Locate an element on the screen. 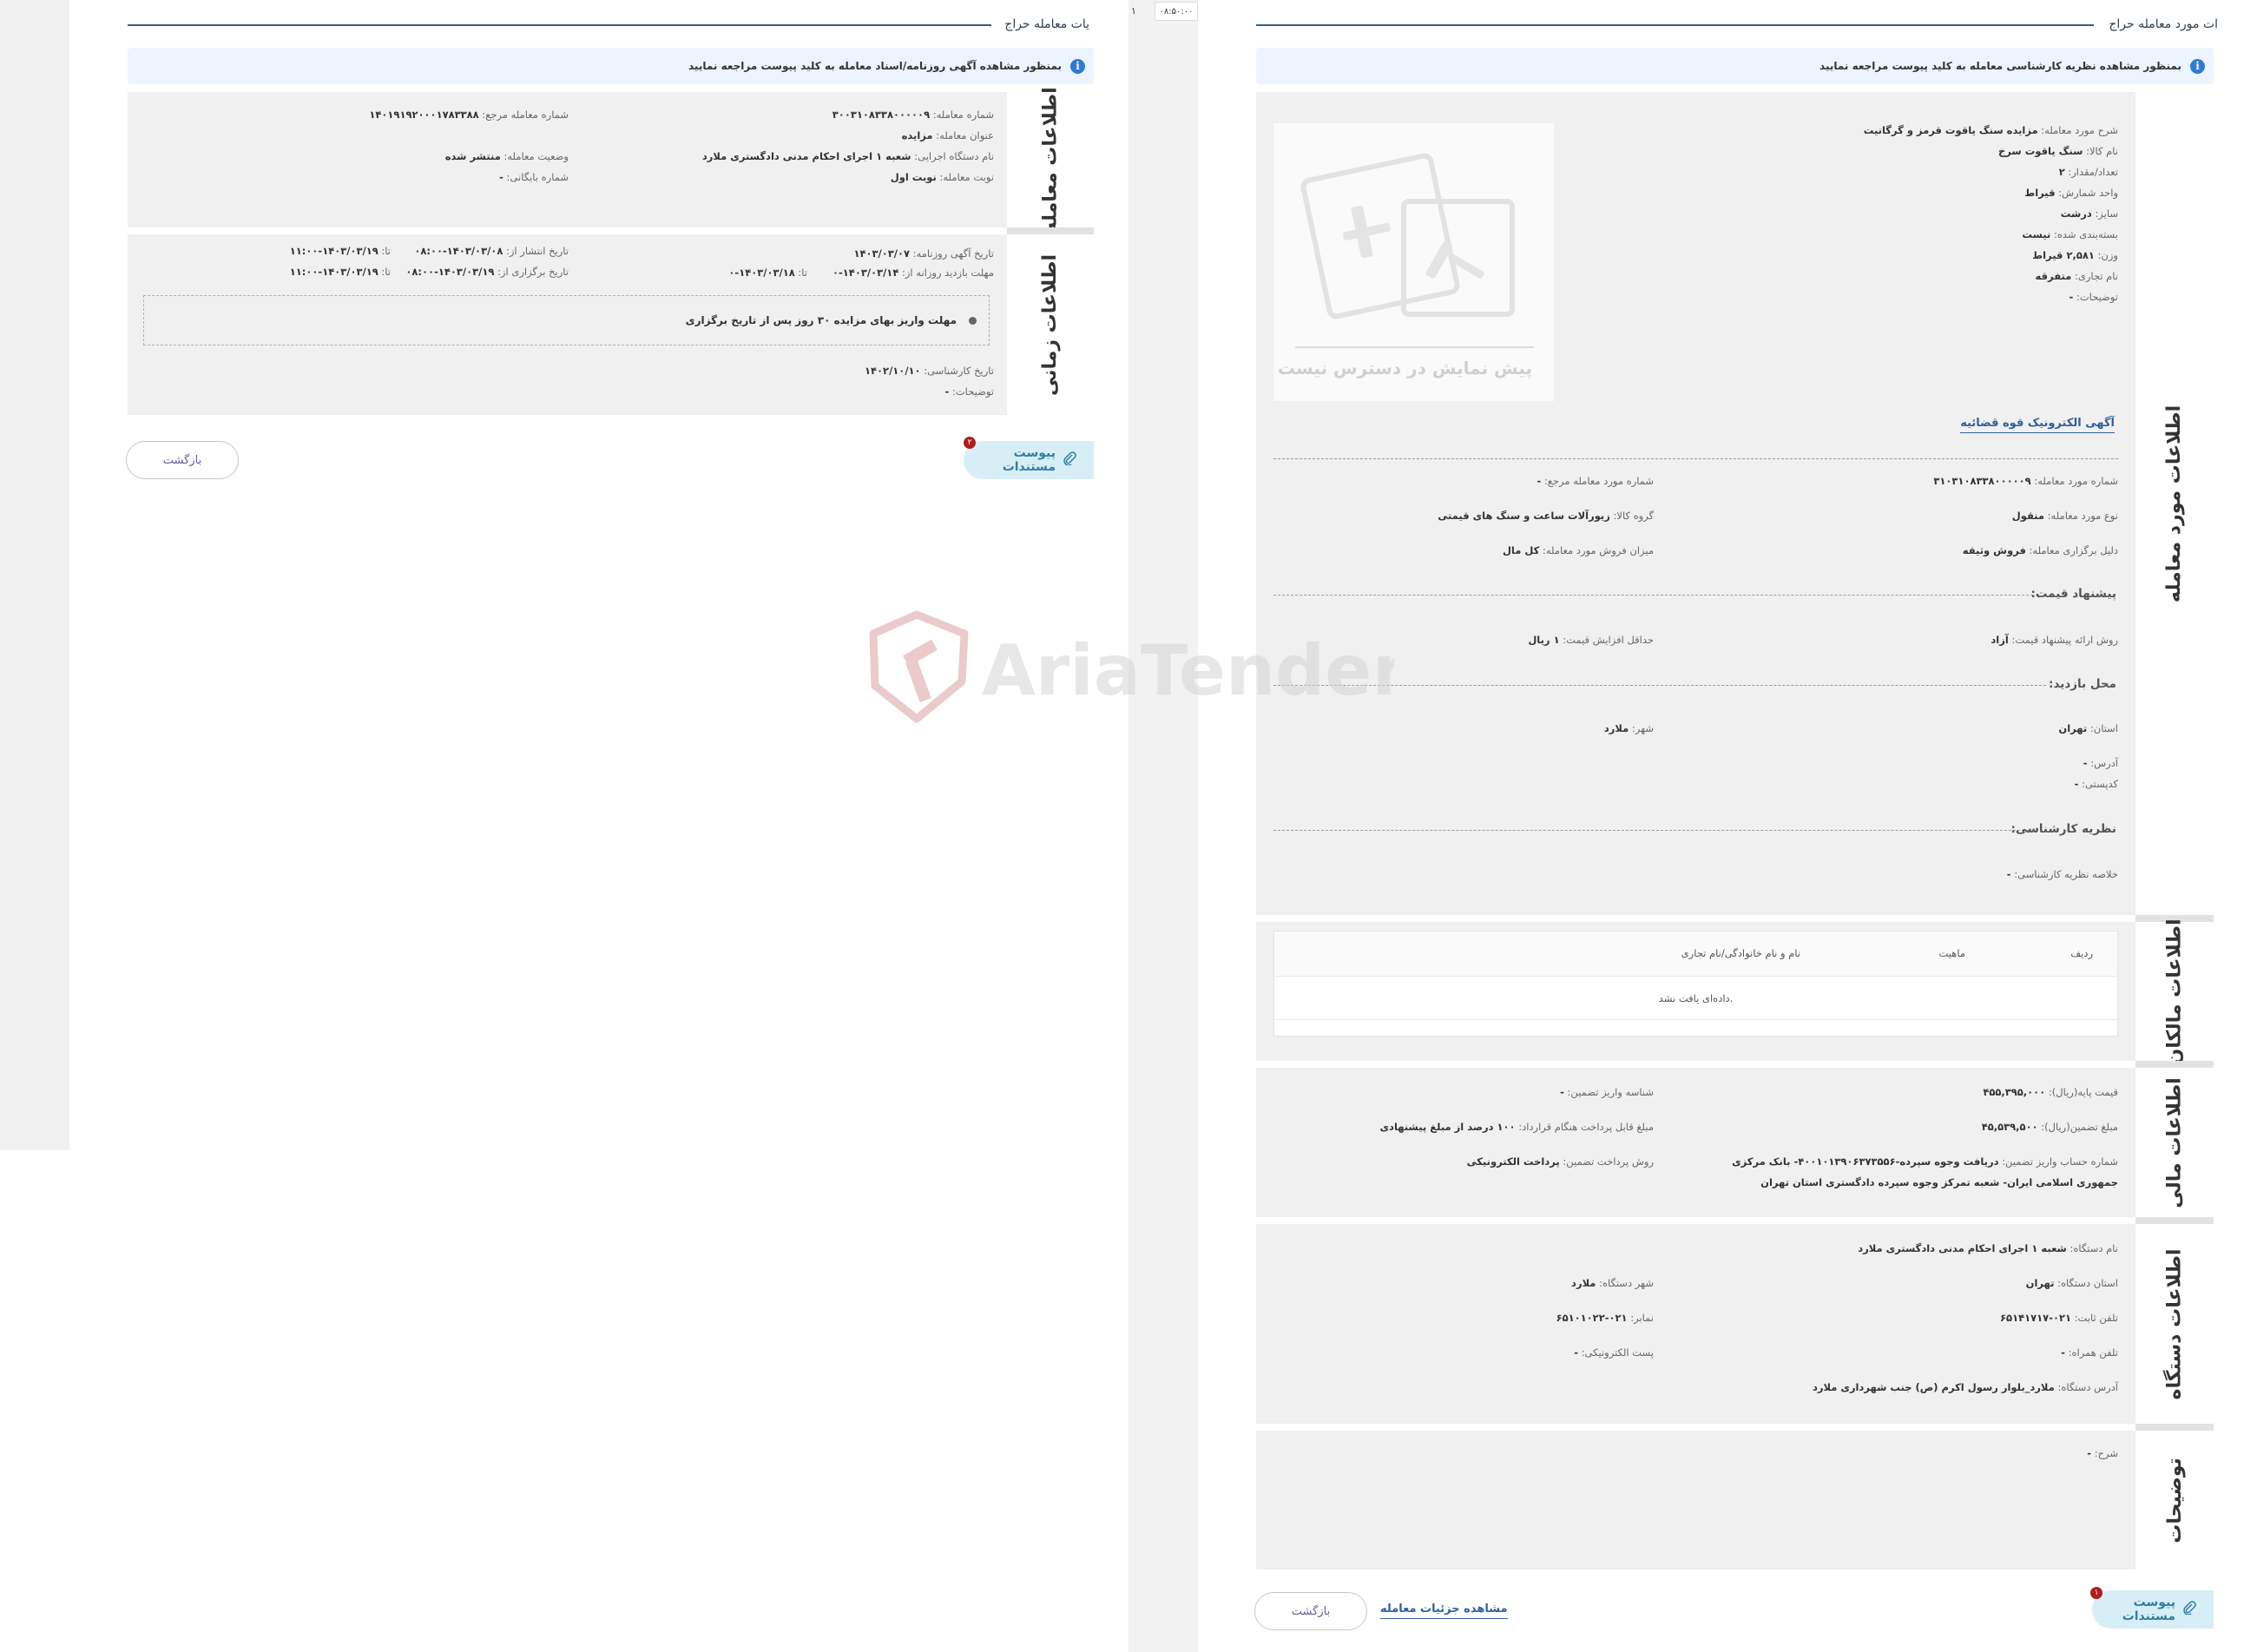  deal-info-tab-label: اطلاعات معامله is located at coordinates (1051, 160).